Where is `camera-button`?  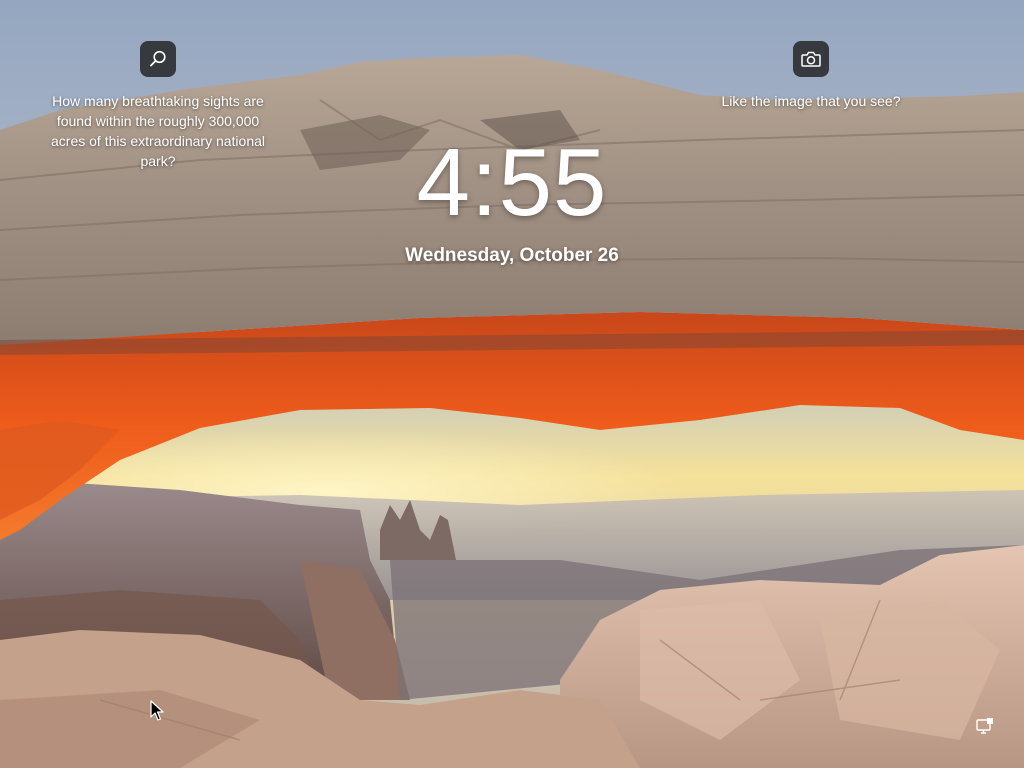
camera-button is located at coordinates (811, 59).